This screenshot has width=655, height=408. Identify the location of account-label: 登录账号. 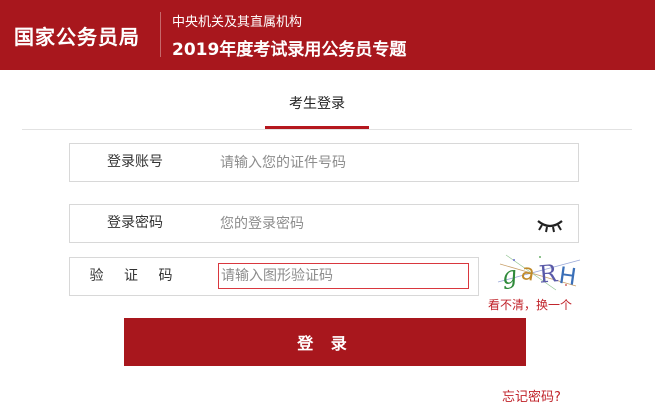
(135, 162).